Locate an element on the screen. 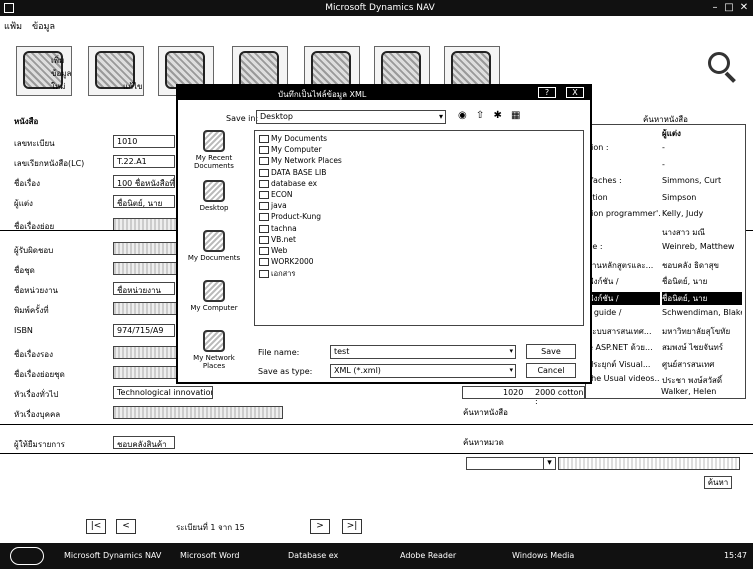  first-record-button: |< is located at coordinates (96, 526).